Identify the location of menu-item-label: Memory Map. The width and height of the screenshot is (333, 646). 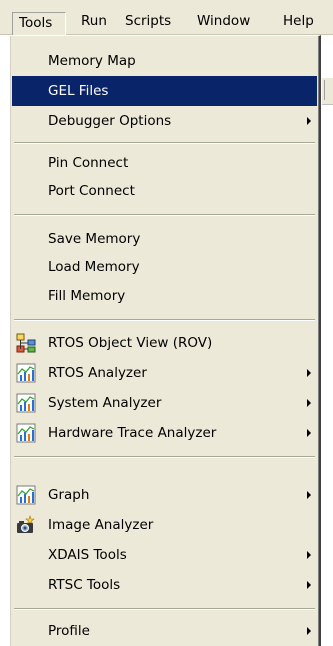
(92, 61).